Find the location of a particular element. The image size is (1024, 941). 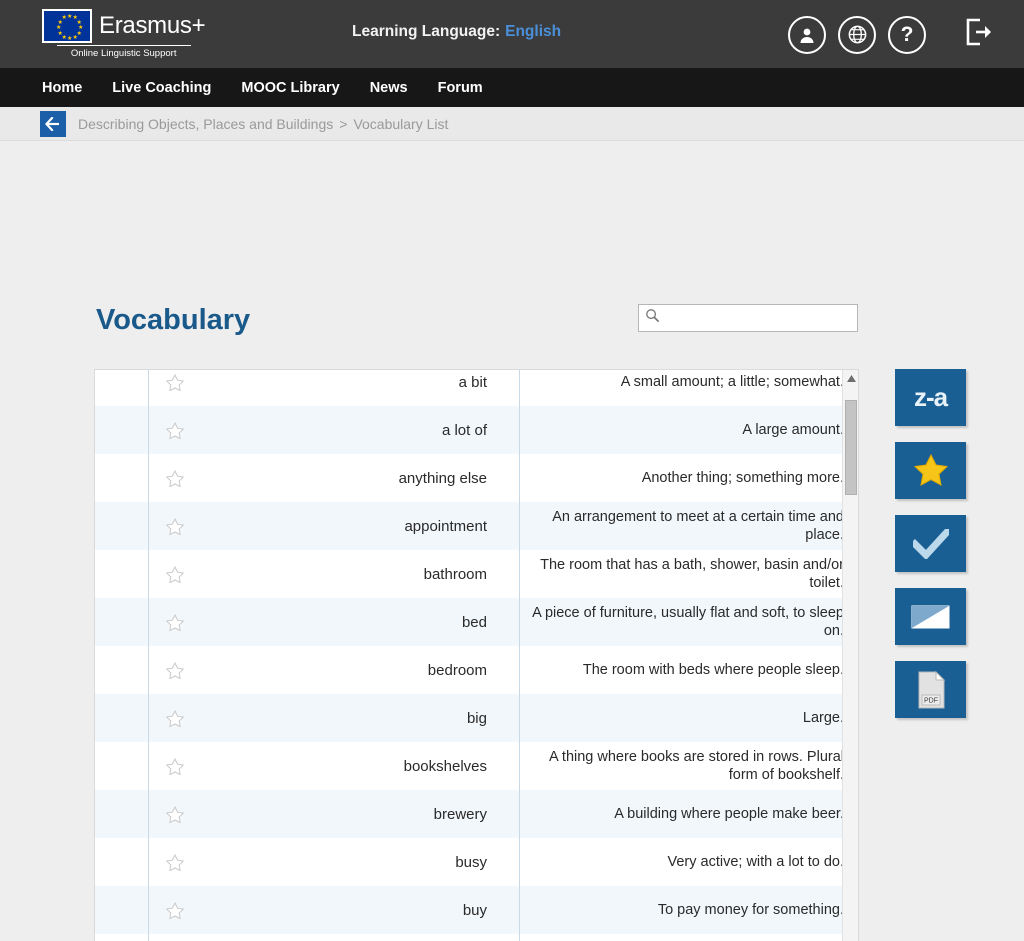

pdf-button: PDF is located at coordinates (930, 689).